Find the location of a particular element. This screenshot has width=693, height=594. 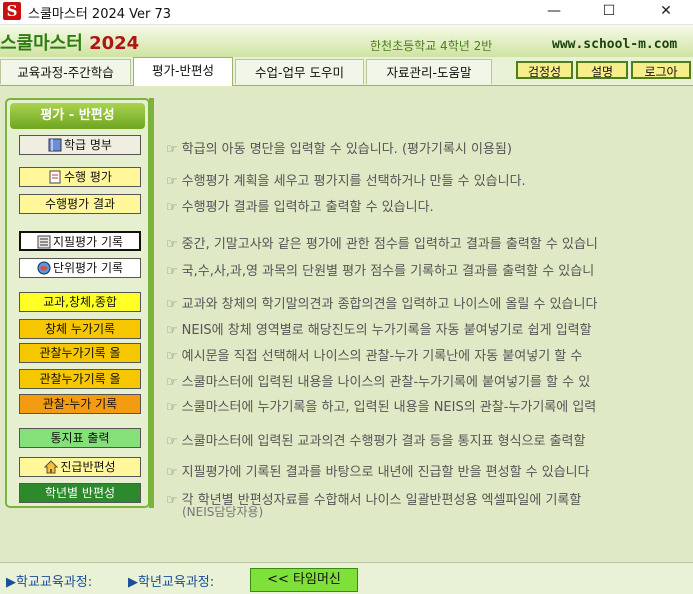

sidebar-item-observation-upload-1: 관찰누가기록 올 is located at coordinates (80, 353).